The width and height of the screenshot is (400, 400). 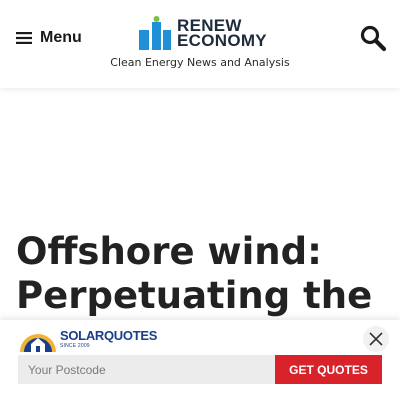 What do you see at coordinates (61, 37) in the screenshot?
I see `menu-label: Menu` at bounding box center [61, 37].